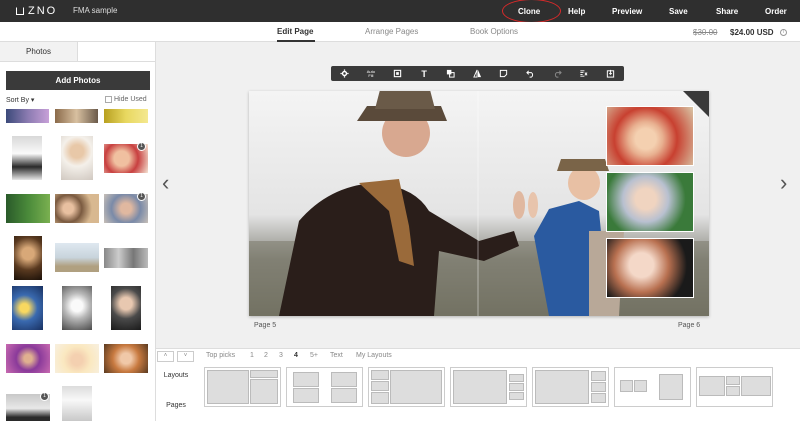  Describe the element at coordinates (494, 31) in the screenshot. I see `tab-book-options: Book Options` at that location.